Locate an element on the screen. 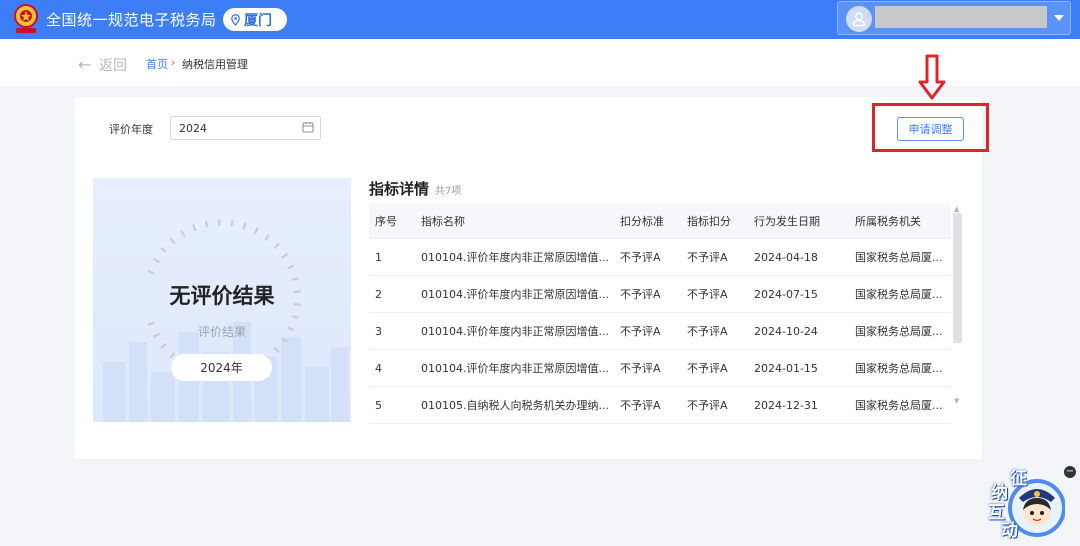 This screenshot has width=1080, height=546. back-link: 返回 is located at coordinates (113, 65).